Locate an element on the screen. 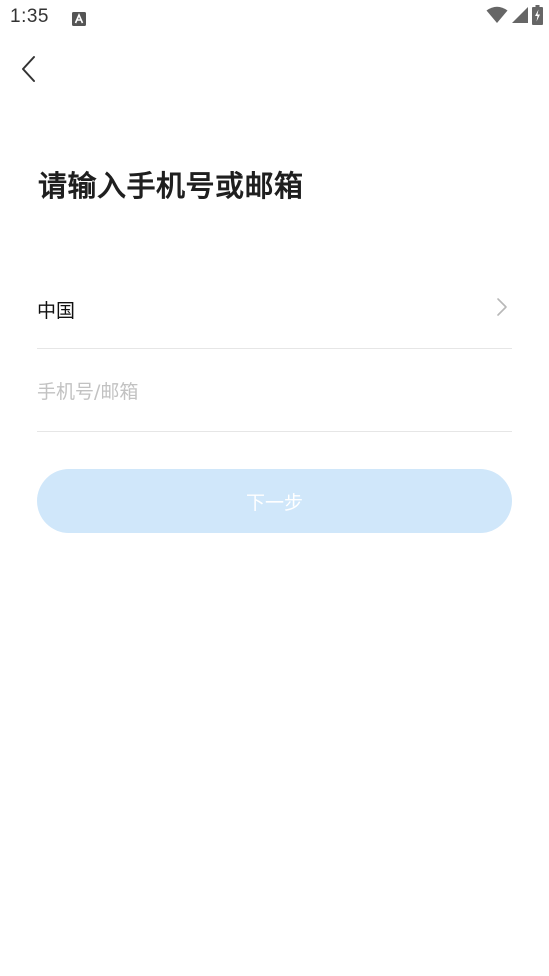  next-button: 下一步 is located at coordinates (274, 501).